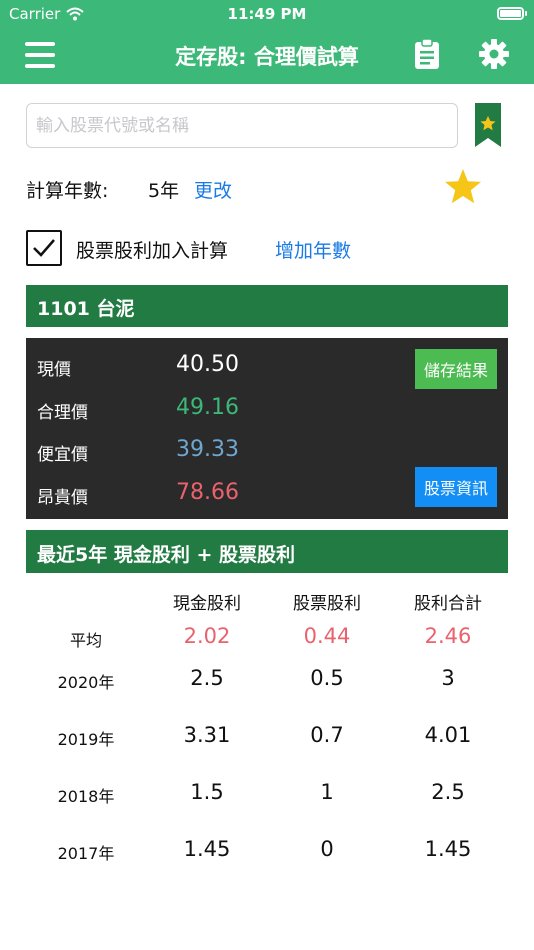  I want to click on row-total: 4.01, so click(448, 735).